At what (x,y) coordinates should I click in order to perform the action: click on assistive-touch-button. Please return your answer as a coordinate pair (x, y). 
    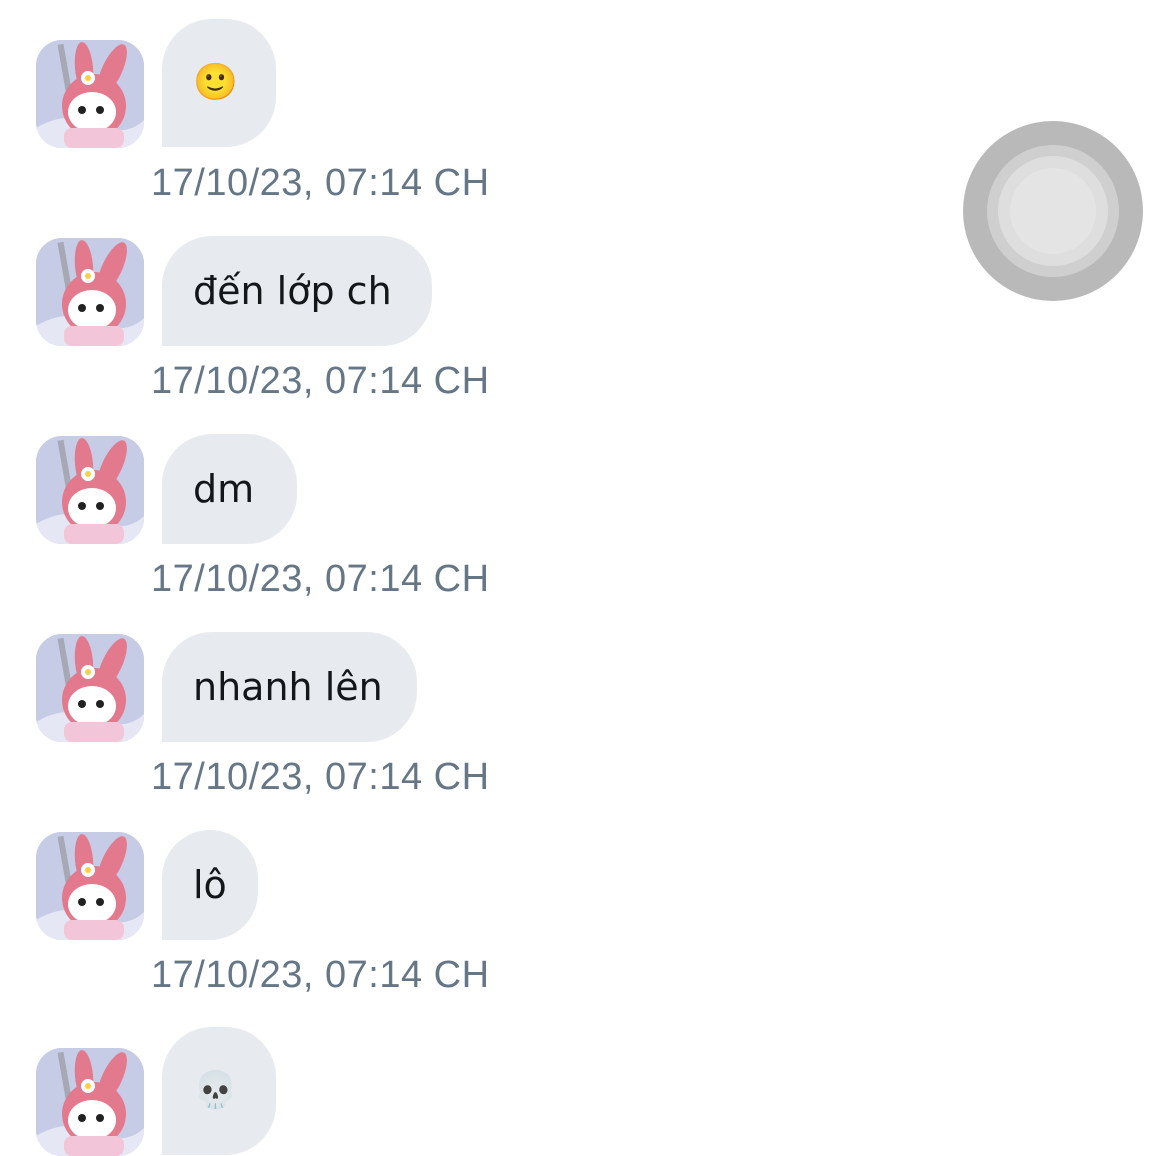
    Looking at the image, I should click on (1053, 211).